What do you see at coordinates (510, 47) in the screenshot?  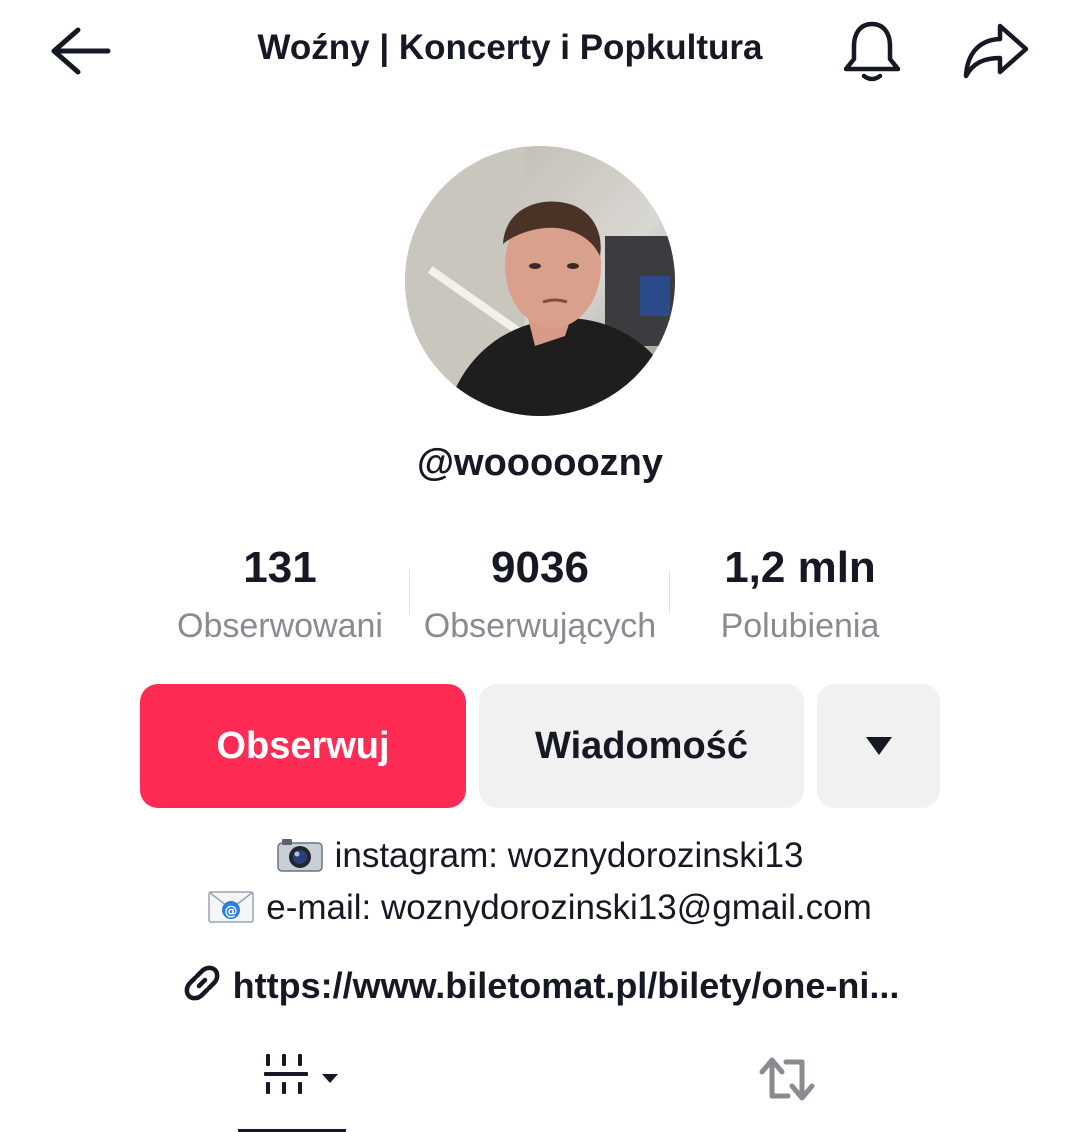 I see `page-title: Woźny | Koncerty i Popkultura` at bounding box center [510, 47].